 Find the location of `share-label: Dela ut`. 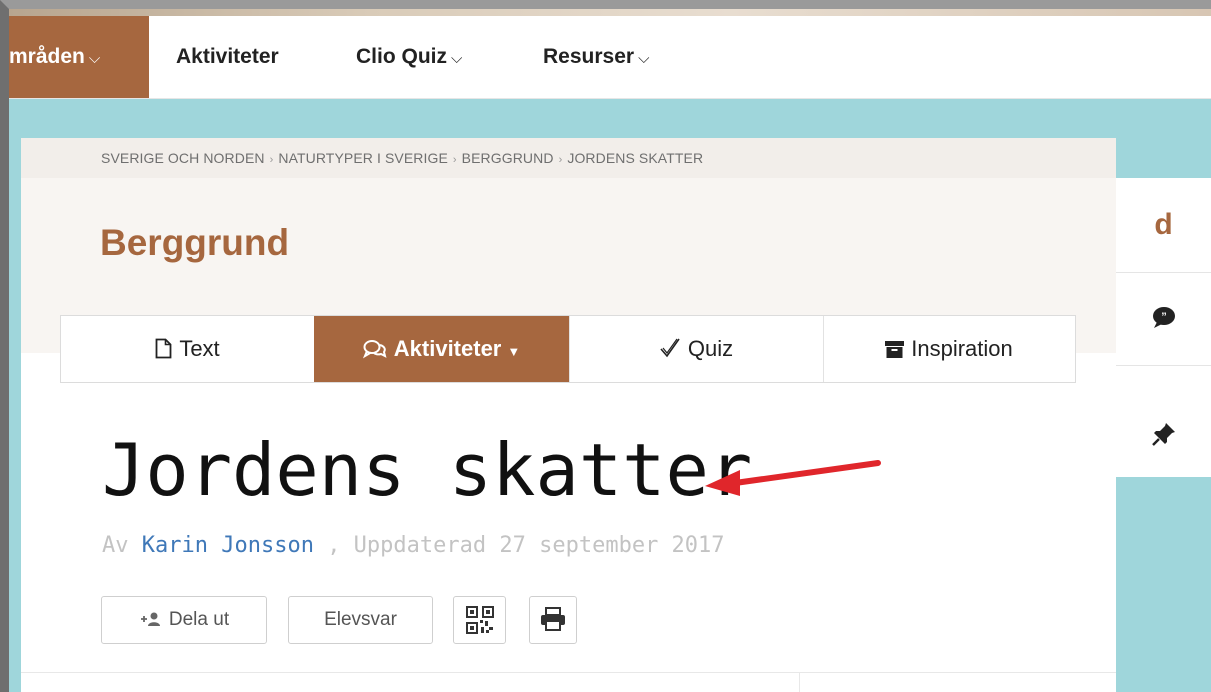

share-label: Dela ut is located at coordinates (199, 619).